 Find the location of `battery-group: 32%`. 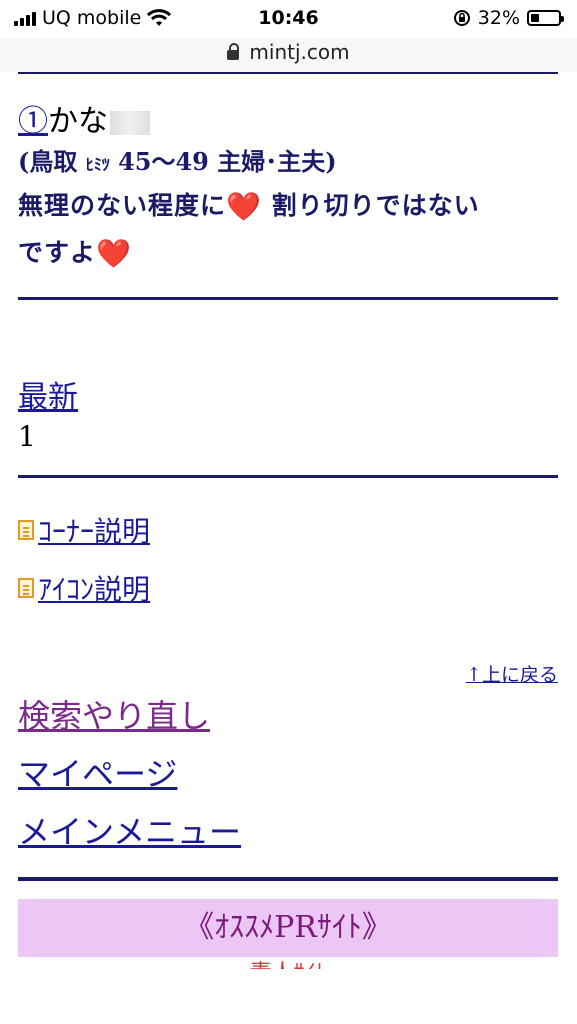

battery-group: 32% is located at coordinates (508, 18).